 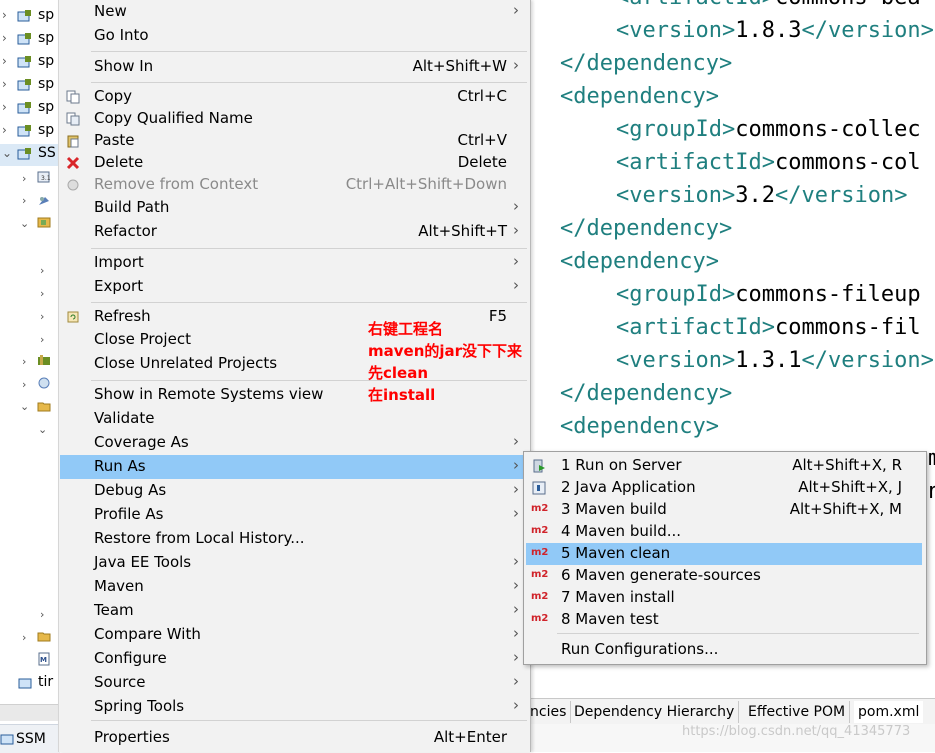 I want to click on submenu-item-3-maven-build: m2 3 Maven build Alt+Shift+X, M, so click(x=724, y=510).